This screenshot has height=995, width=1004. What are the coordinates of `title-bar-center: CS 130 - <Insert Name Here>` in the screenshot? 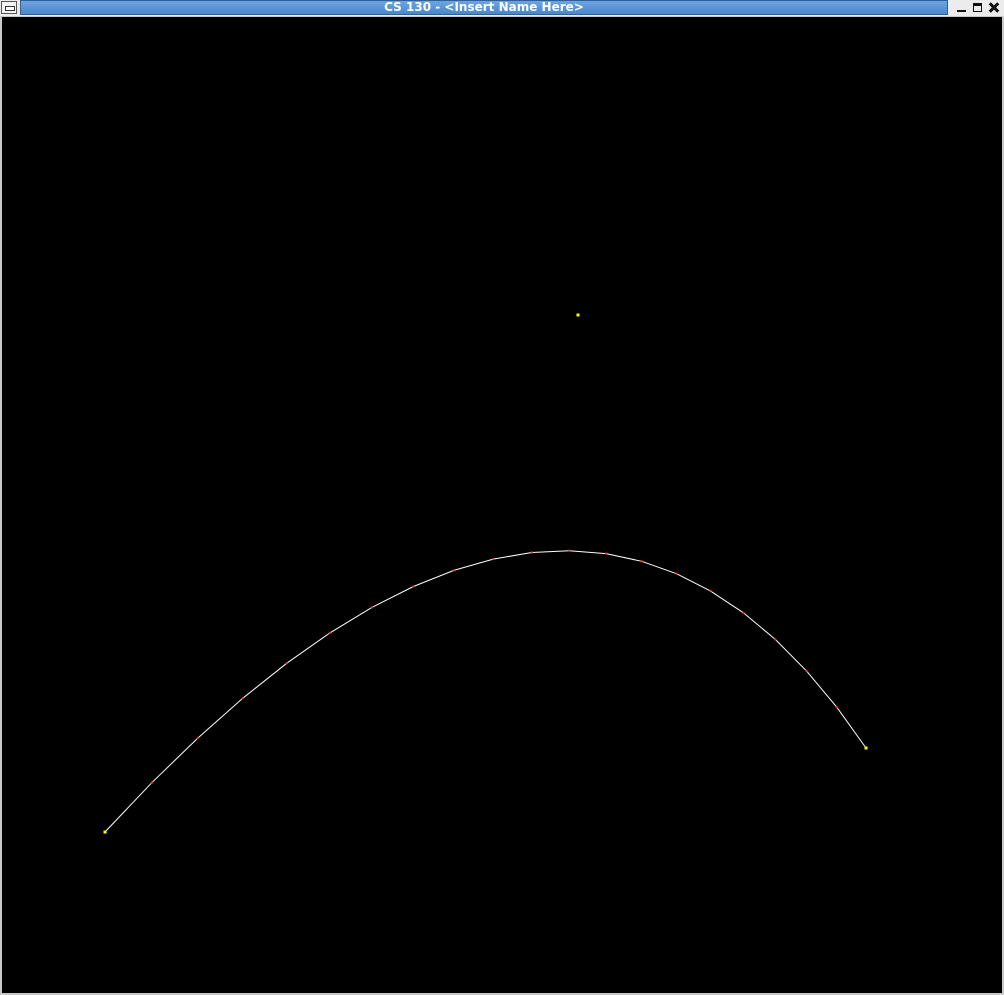 It's located at (484, 7).